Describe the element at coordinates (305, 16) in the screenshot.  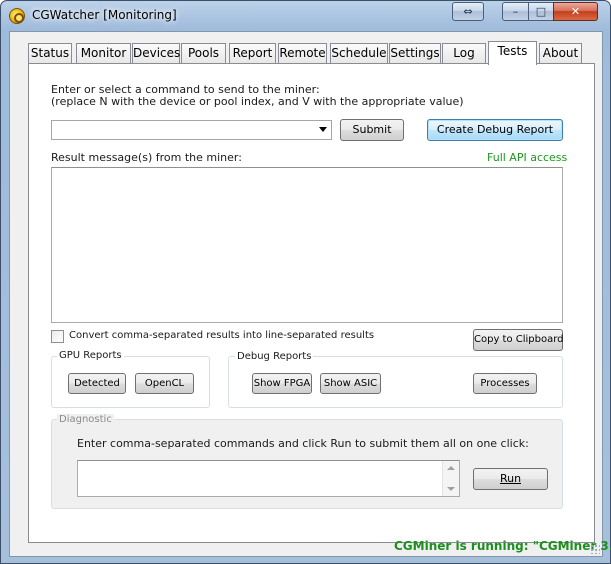
I see `title-bar: CGWatcher [Monitoring] ⇔ – □ ✕` at that location.